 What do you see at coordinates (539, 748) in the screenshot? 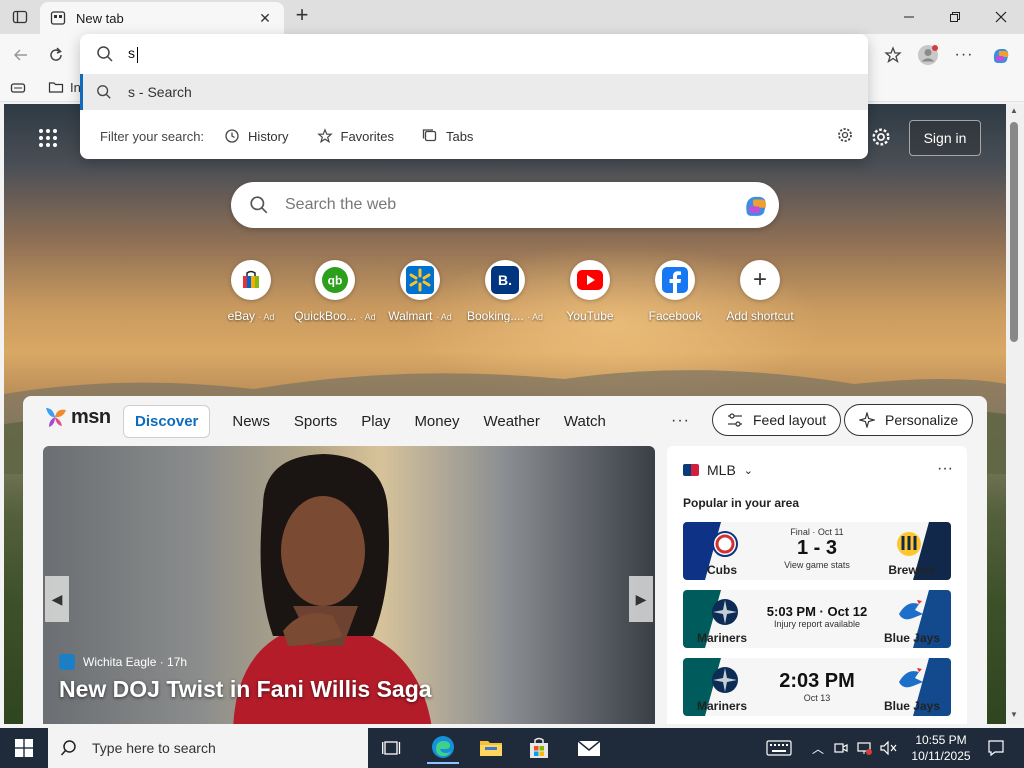
I see `taskbar-store-button` at bounding box center [539, 748].